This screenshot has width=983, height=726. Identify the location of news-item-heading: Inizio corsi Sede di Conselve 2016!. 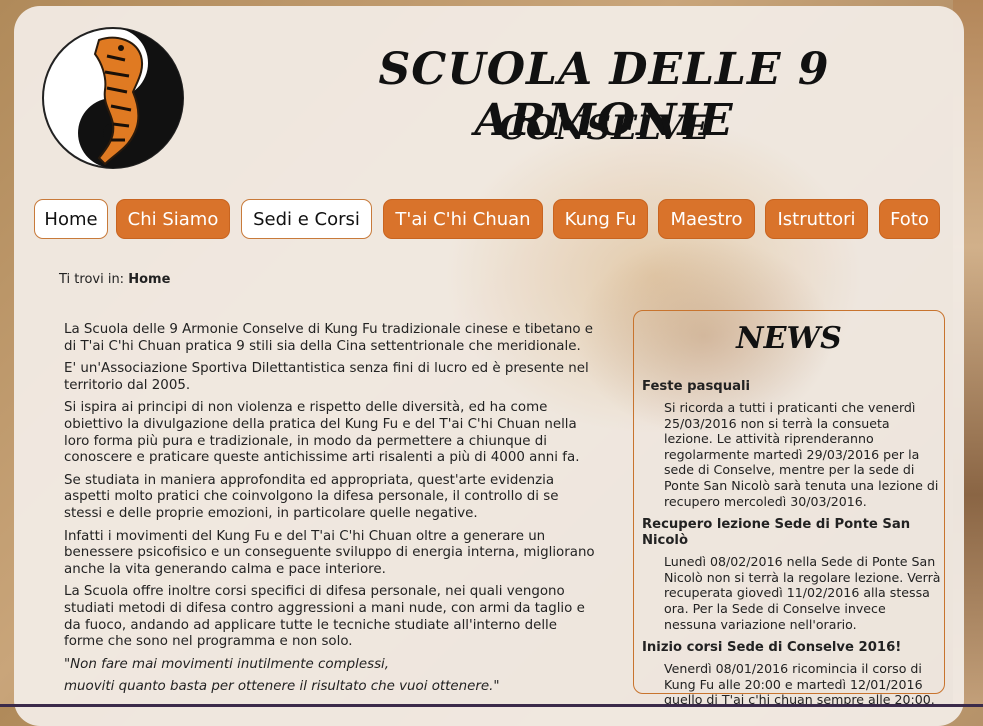
(792, 648).